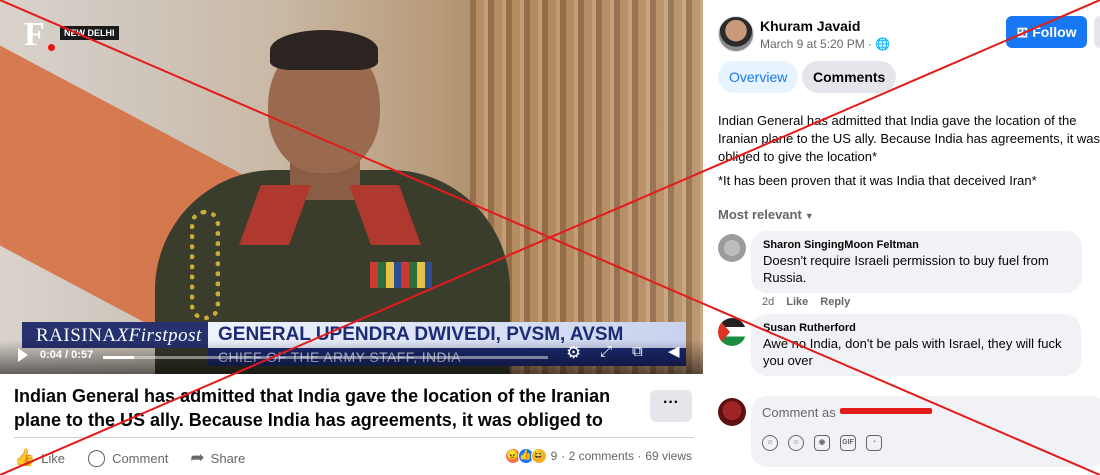 The height and width of the screenshot is (475, 1100). What do you see at coordinates (140, 458) in the screenshot?
I see `comment-label: Comment` at bounding box center [140, 458].